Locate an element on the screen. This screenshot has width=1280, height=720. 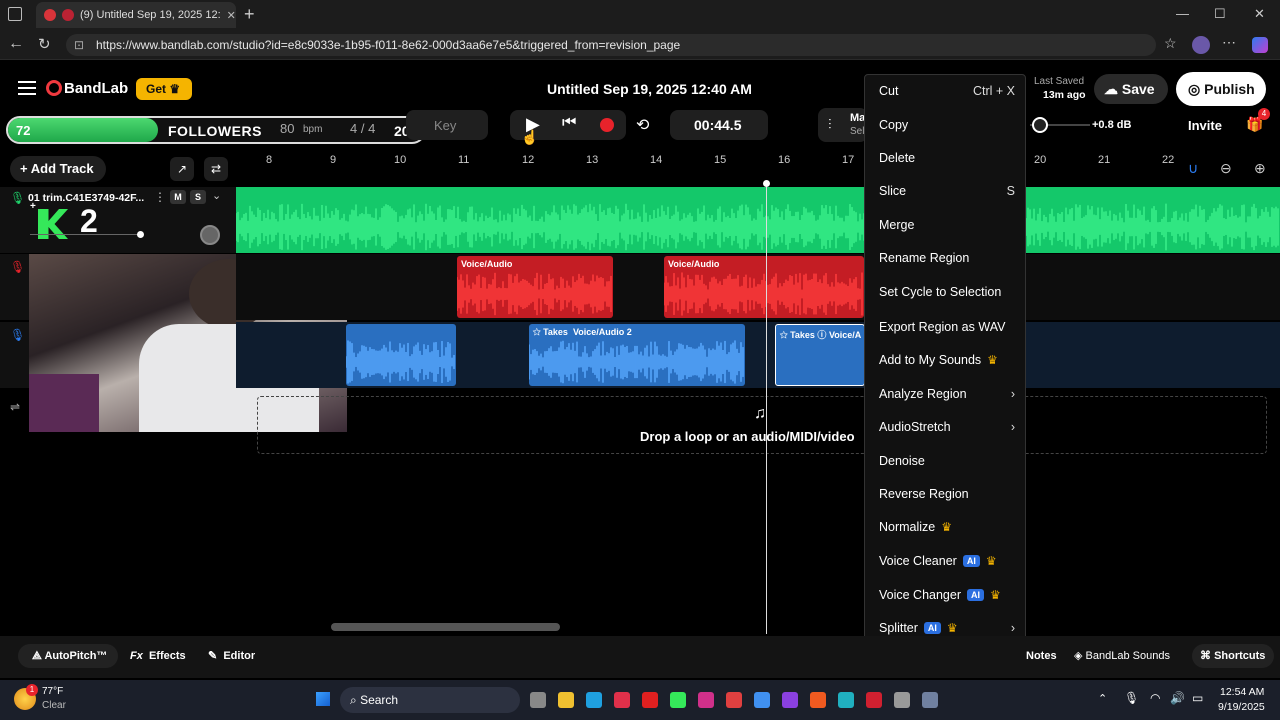
task-view-icon is located at coordinates (538, 700).